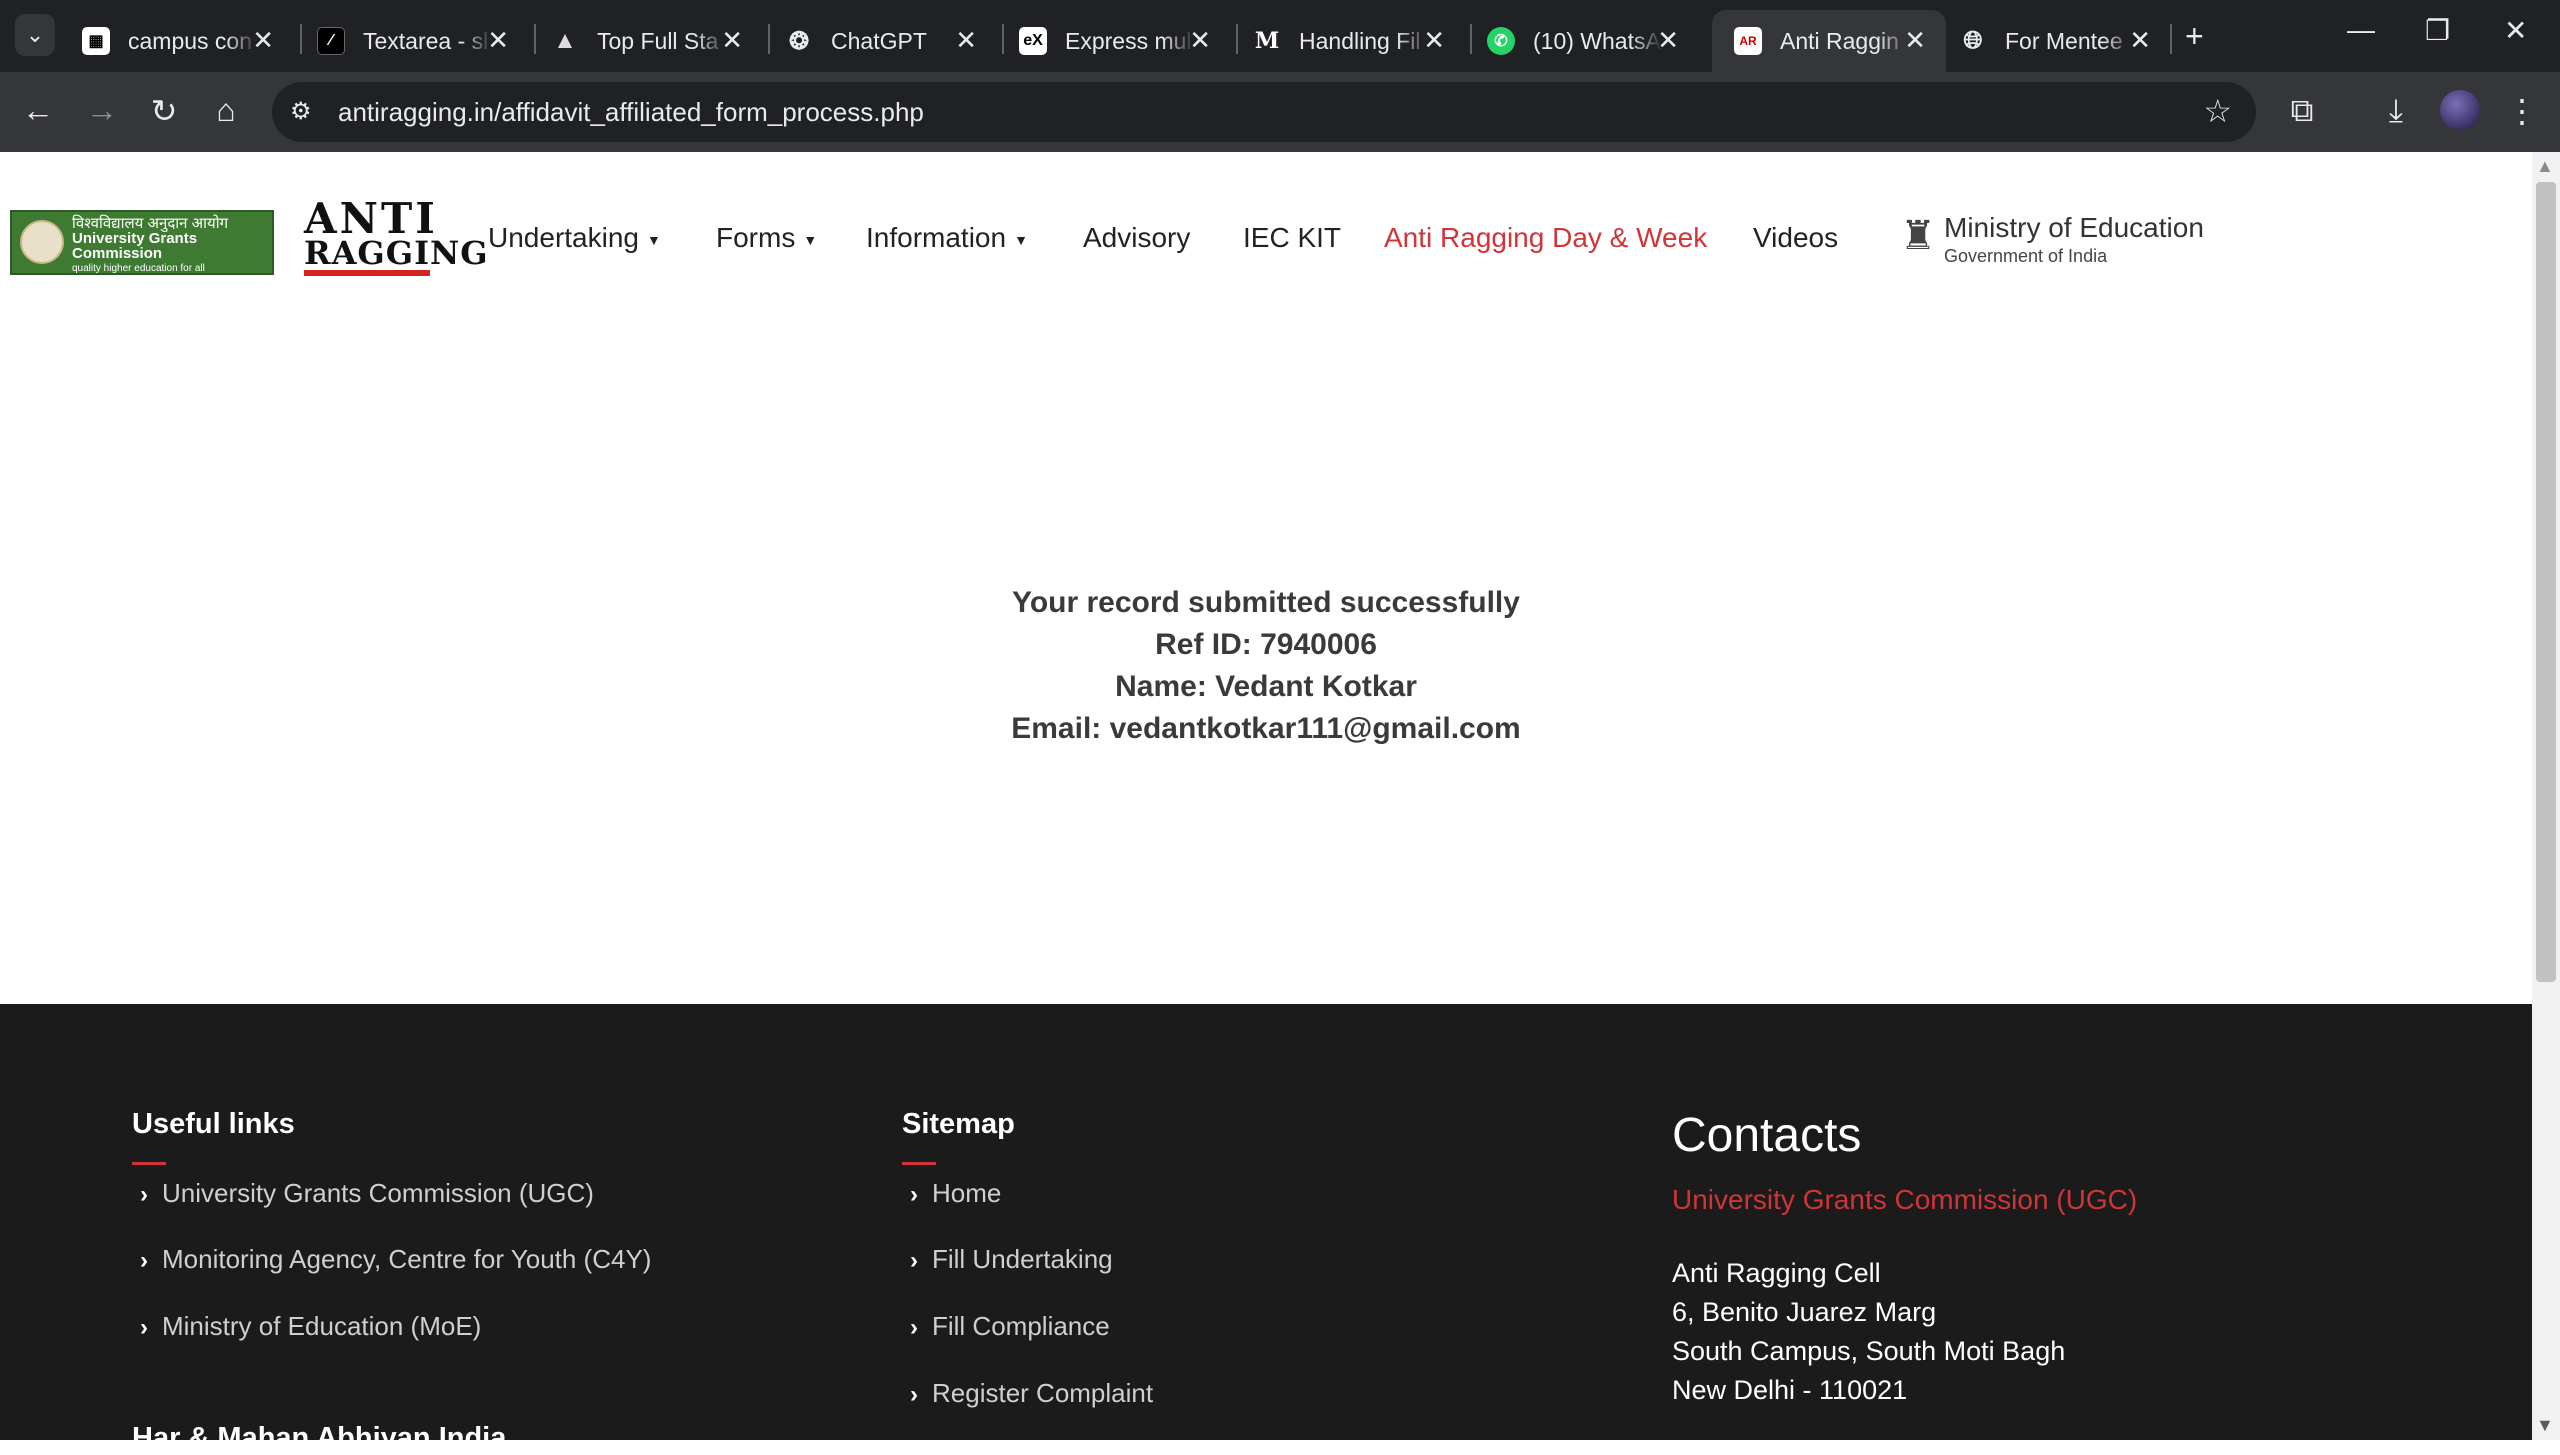 This screenshot has width=2560, height=1455. I want to click on download-icon: ⤓, so click(2396, 110).